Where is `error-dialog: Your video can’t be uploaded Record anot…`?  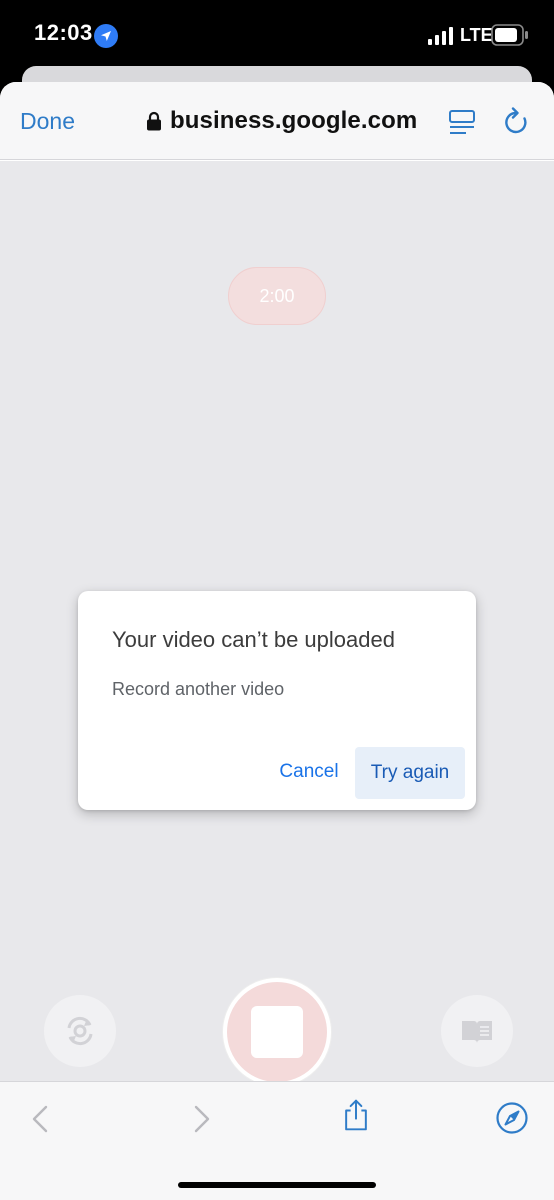
error-dialog: Your video can’t be uploaded Record anot… is located at coordinates (277, 700).